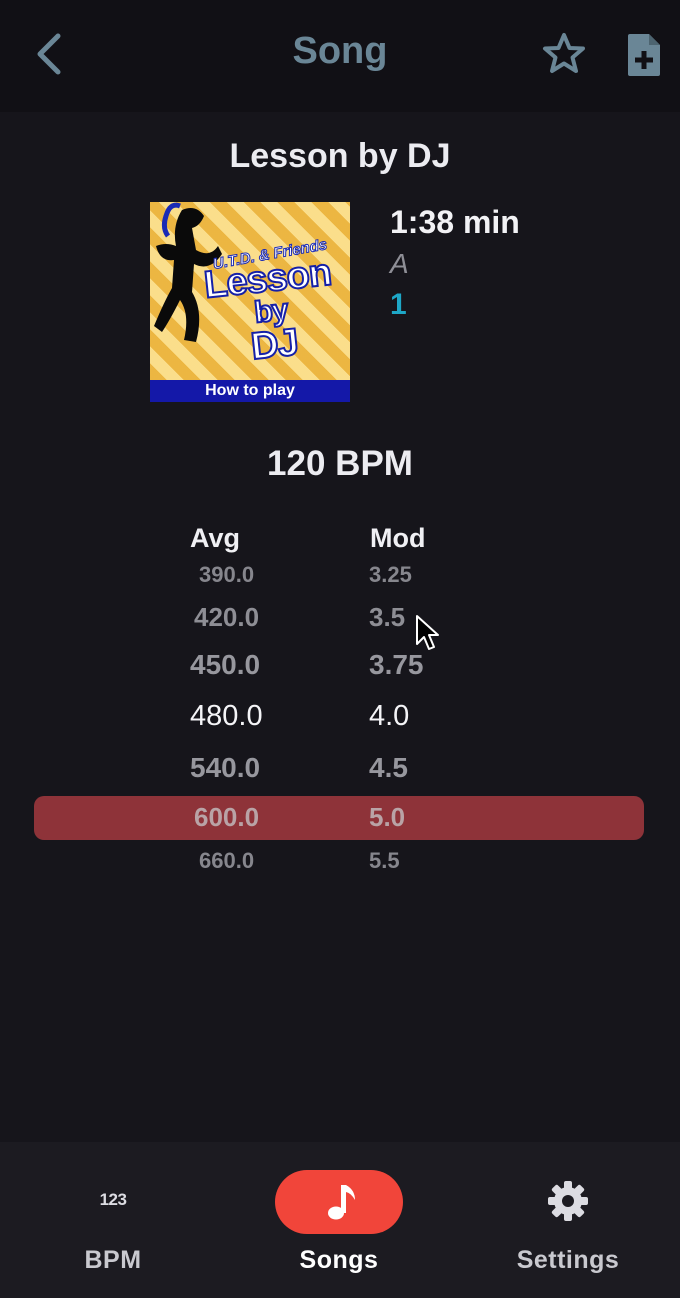 This screenshot has width=680, height=1298. Describe the element at coordinates (113, 1199) in the screenshot. I see `123-icon: 123` at that location.